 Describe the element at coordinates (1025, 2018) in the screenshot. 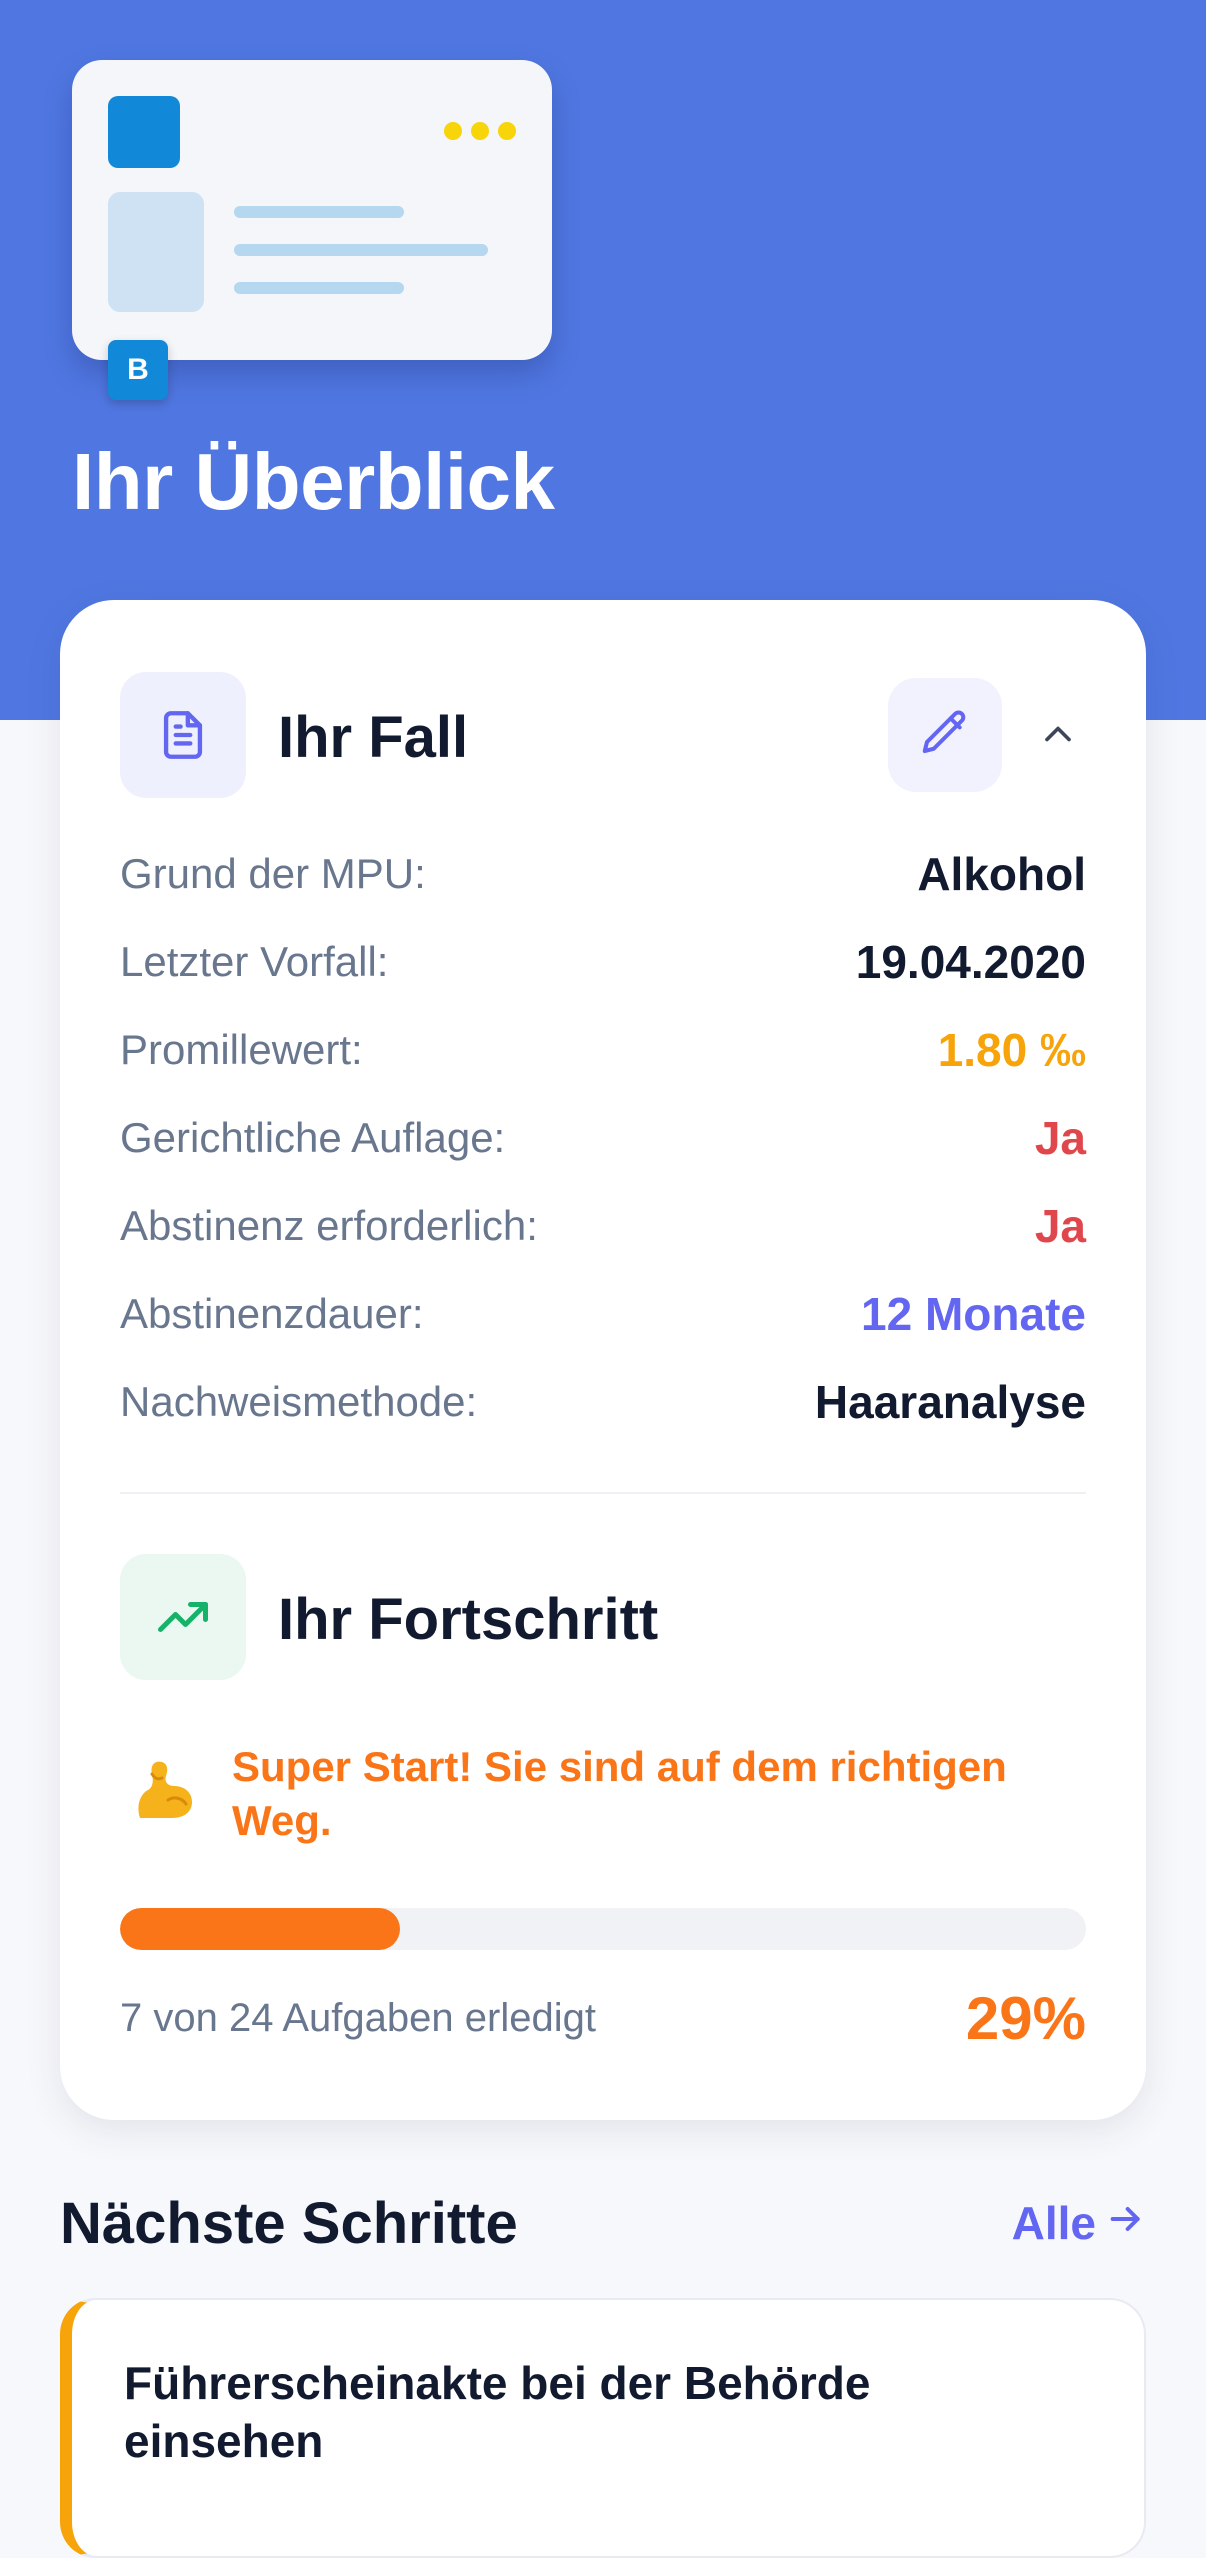

I see `progress-percent: 29%` at that location.